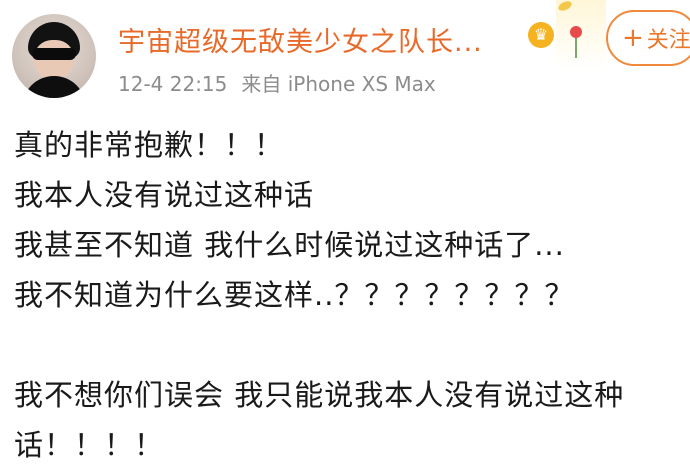 This screenshot has height=474, width=690. I want to click on follow-label: 关注, so click(668, 40).